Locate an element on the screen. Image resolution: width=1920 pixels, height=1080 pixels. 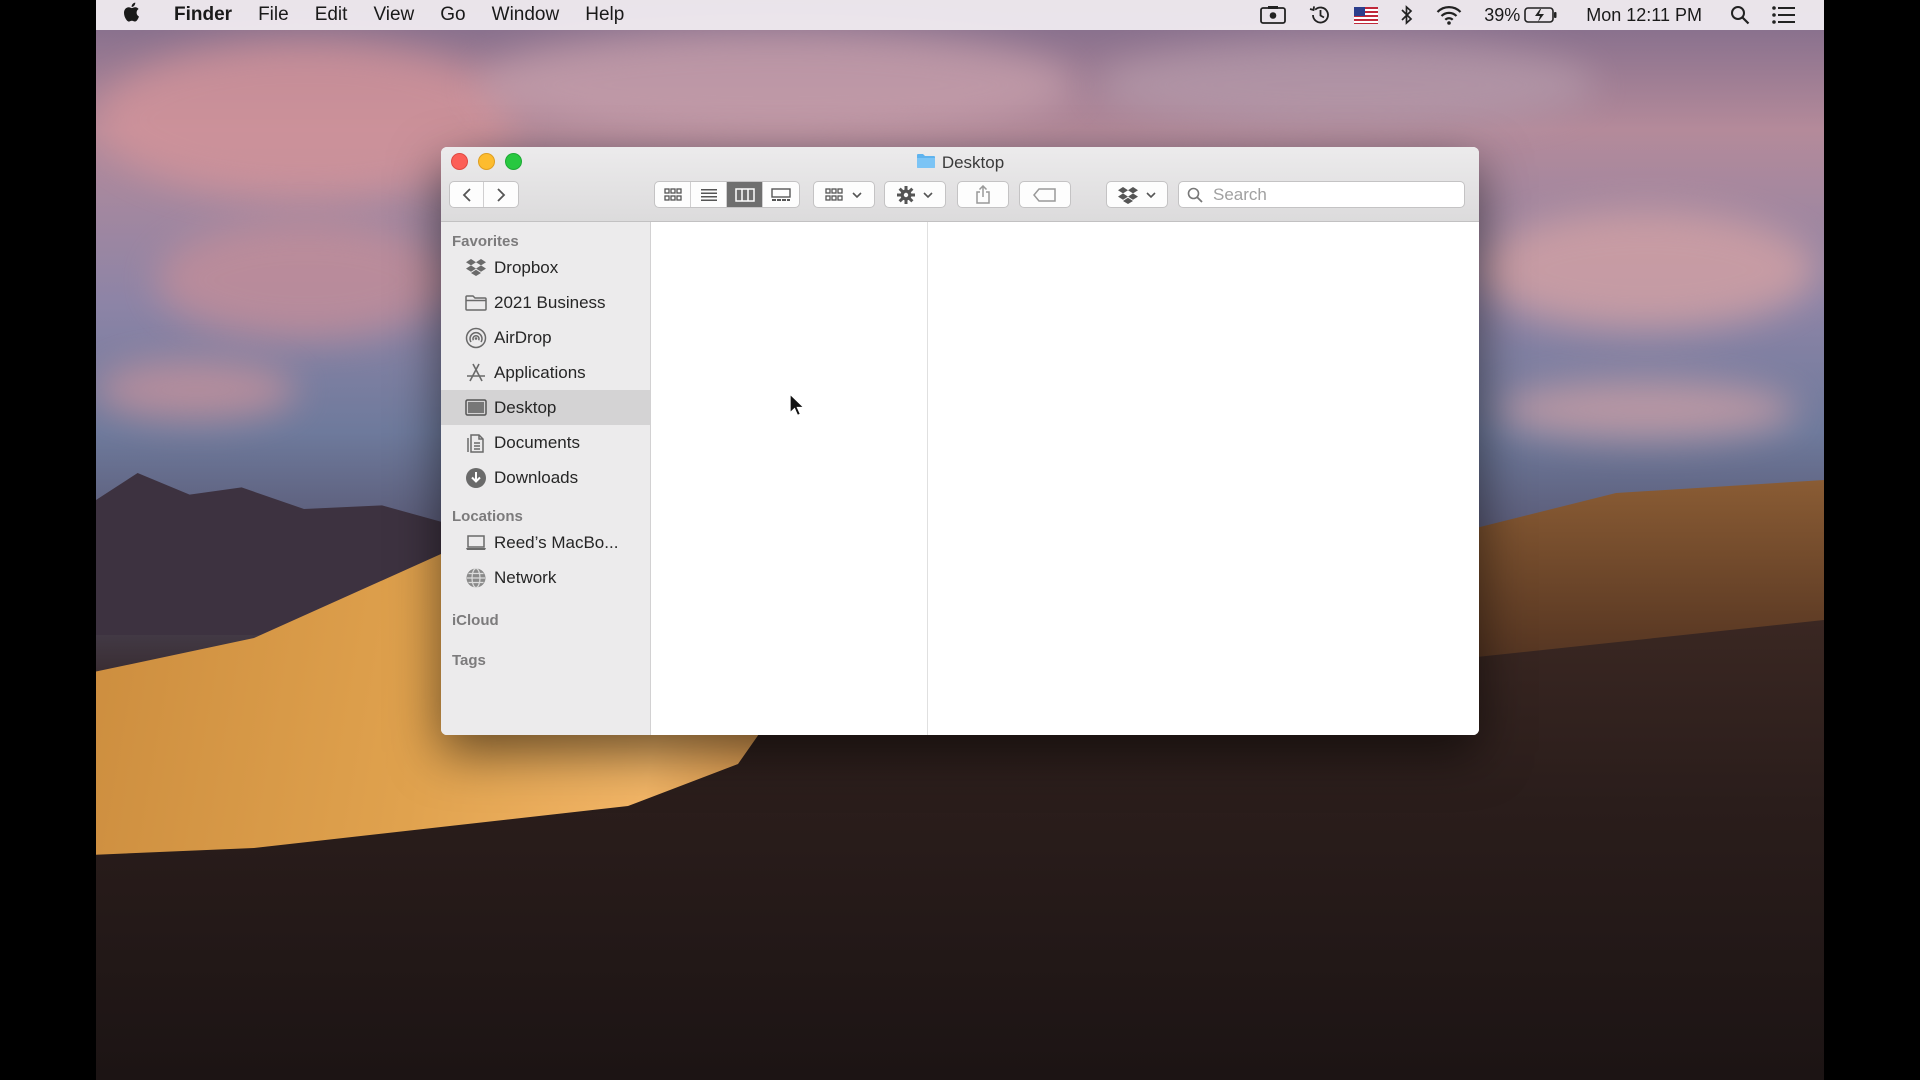
sidebar-item-label: Network is located at coordinates (525, 577).